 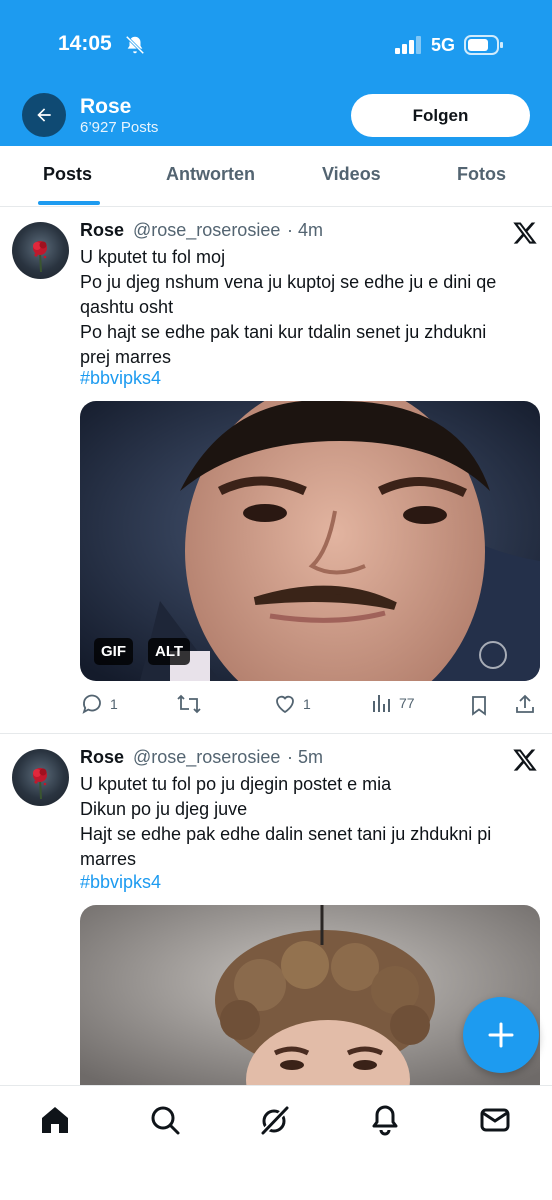 I want to click on views-count: 77, so click(x=407, y=703).